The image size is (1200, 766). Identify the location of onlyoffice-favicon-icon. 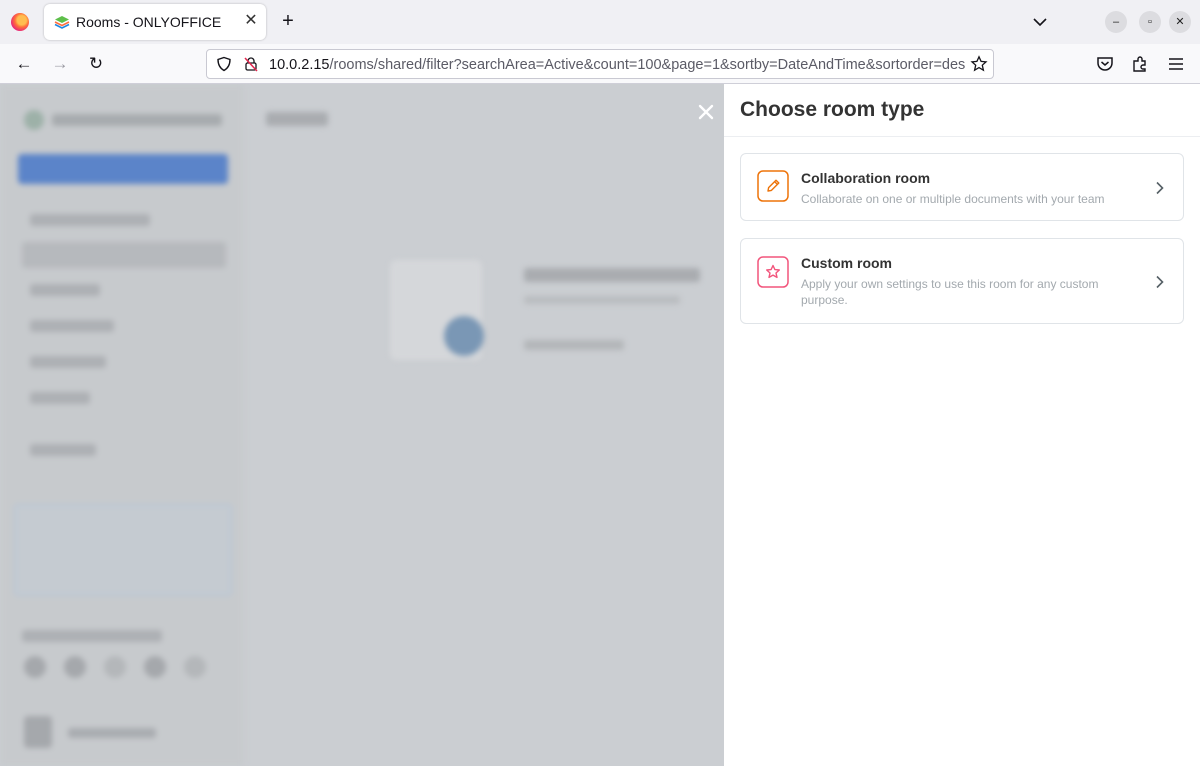
(62, 22).